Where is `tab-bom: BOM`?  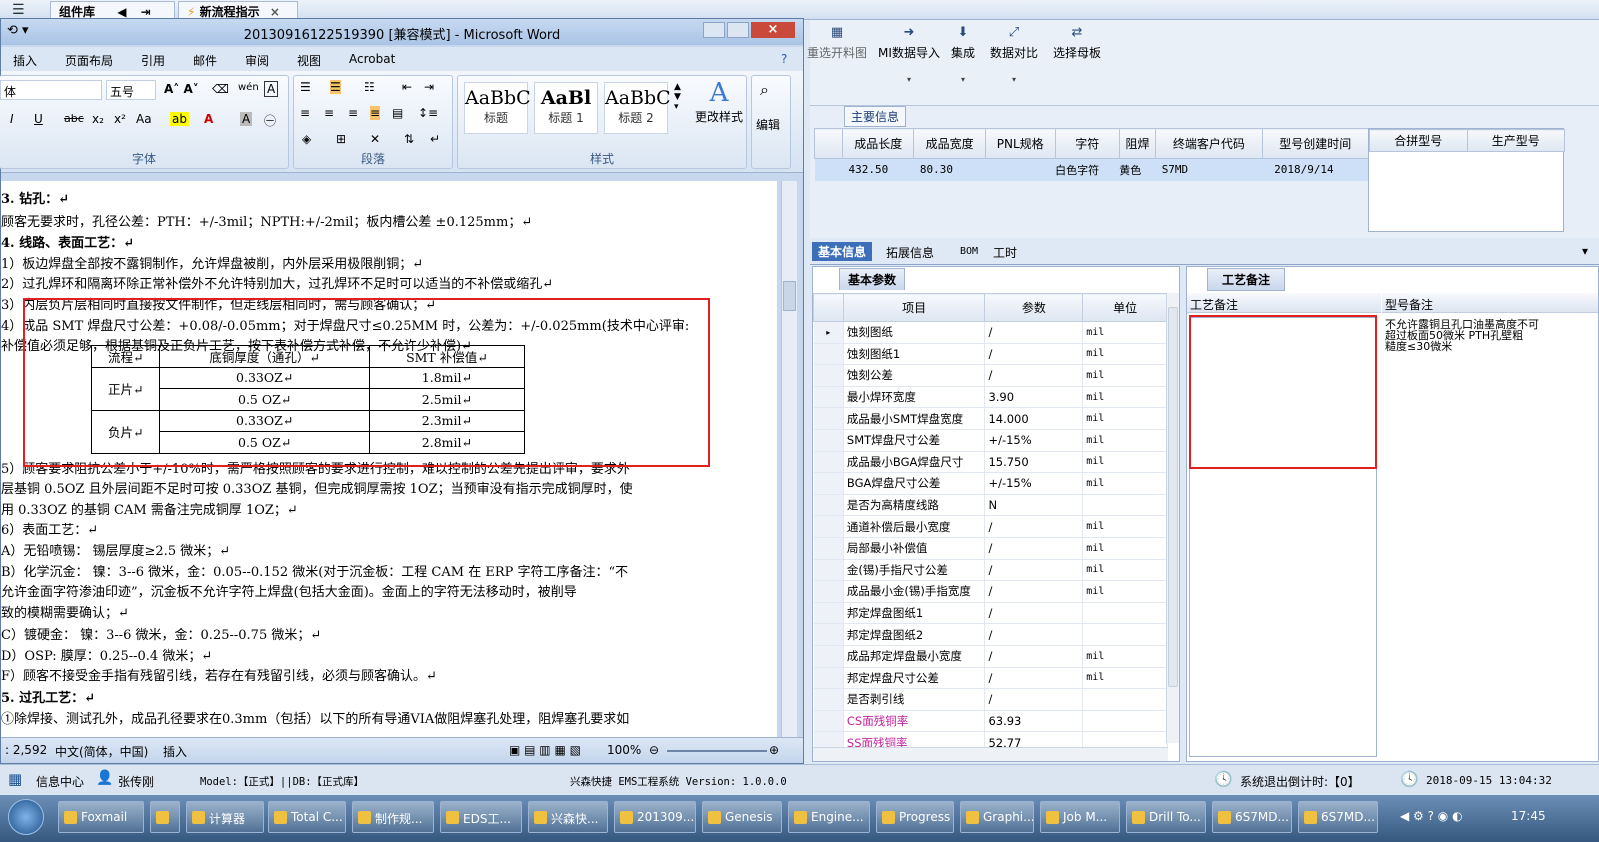 tab-bom: BOM is located at coordinates (969, 251).